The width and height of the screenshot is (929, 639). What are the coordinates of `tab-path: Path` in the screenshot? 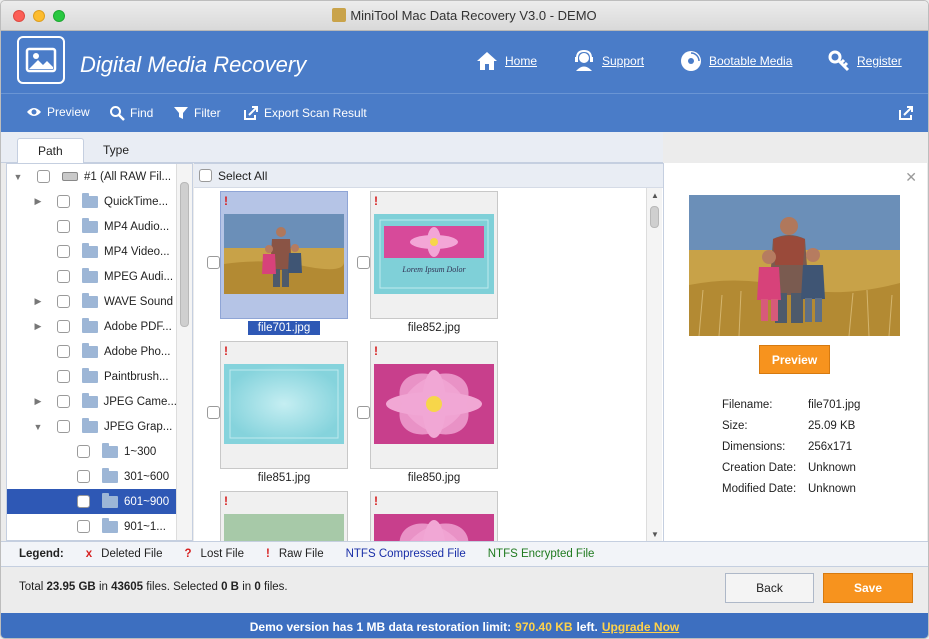 It's located at (50, 151).